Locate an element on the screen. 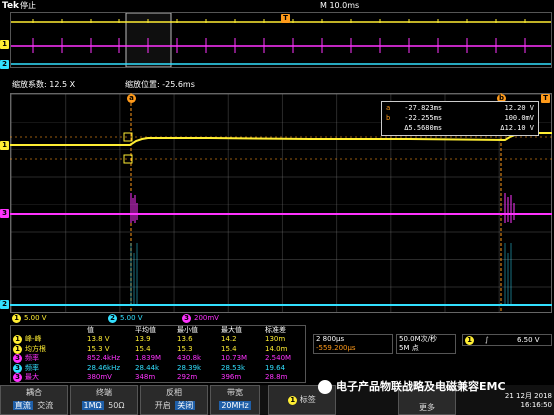  header-min: 最小值 is located at coordinates (187, 330).